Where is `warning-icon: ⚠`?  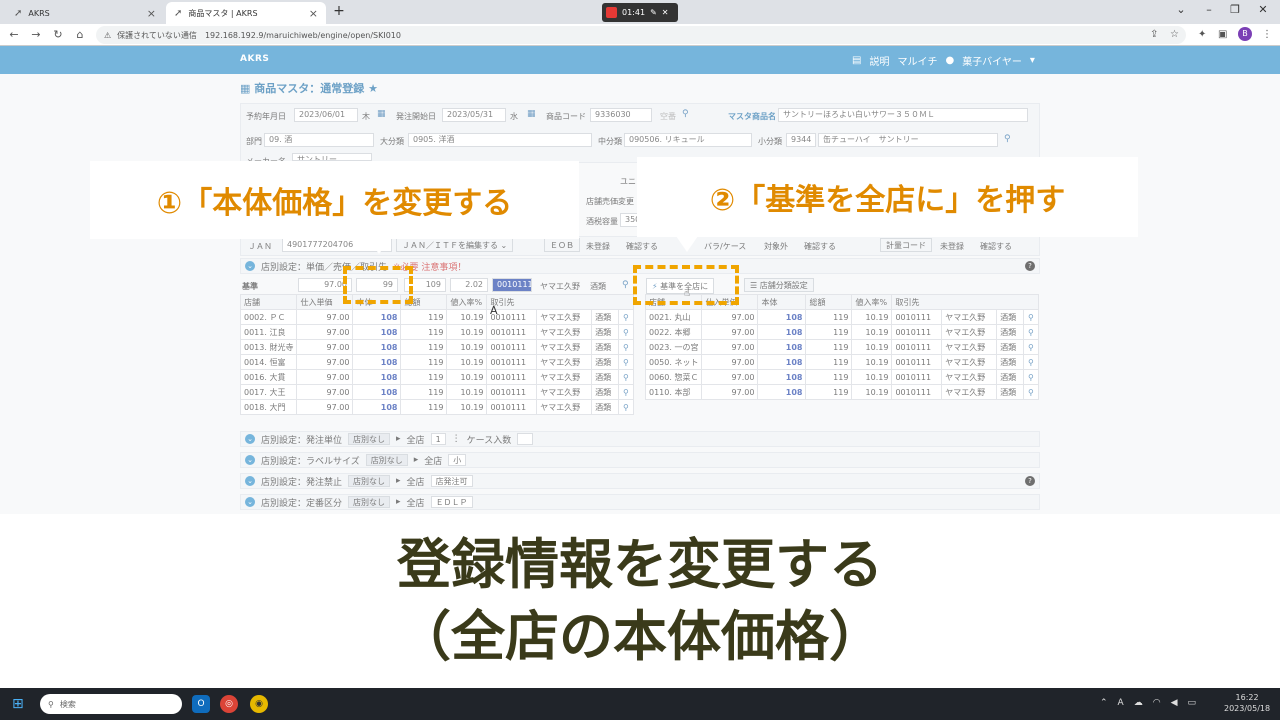
warning-icon: ⚠ is located at coordinates (107, 35).